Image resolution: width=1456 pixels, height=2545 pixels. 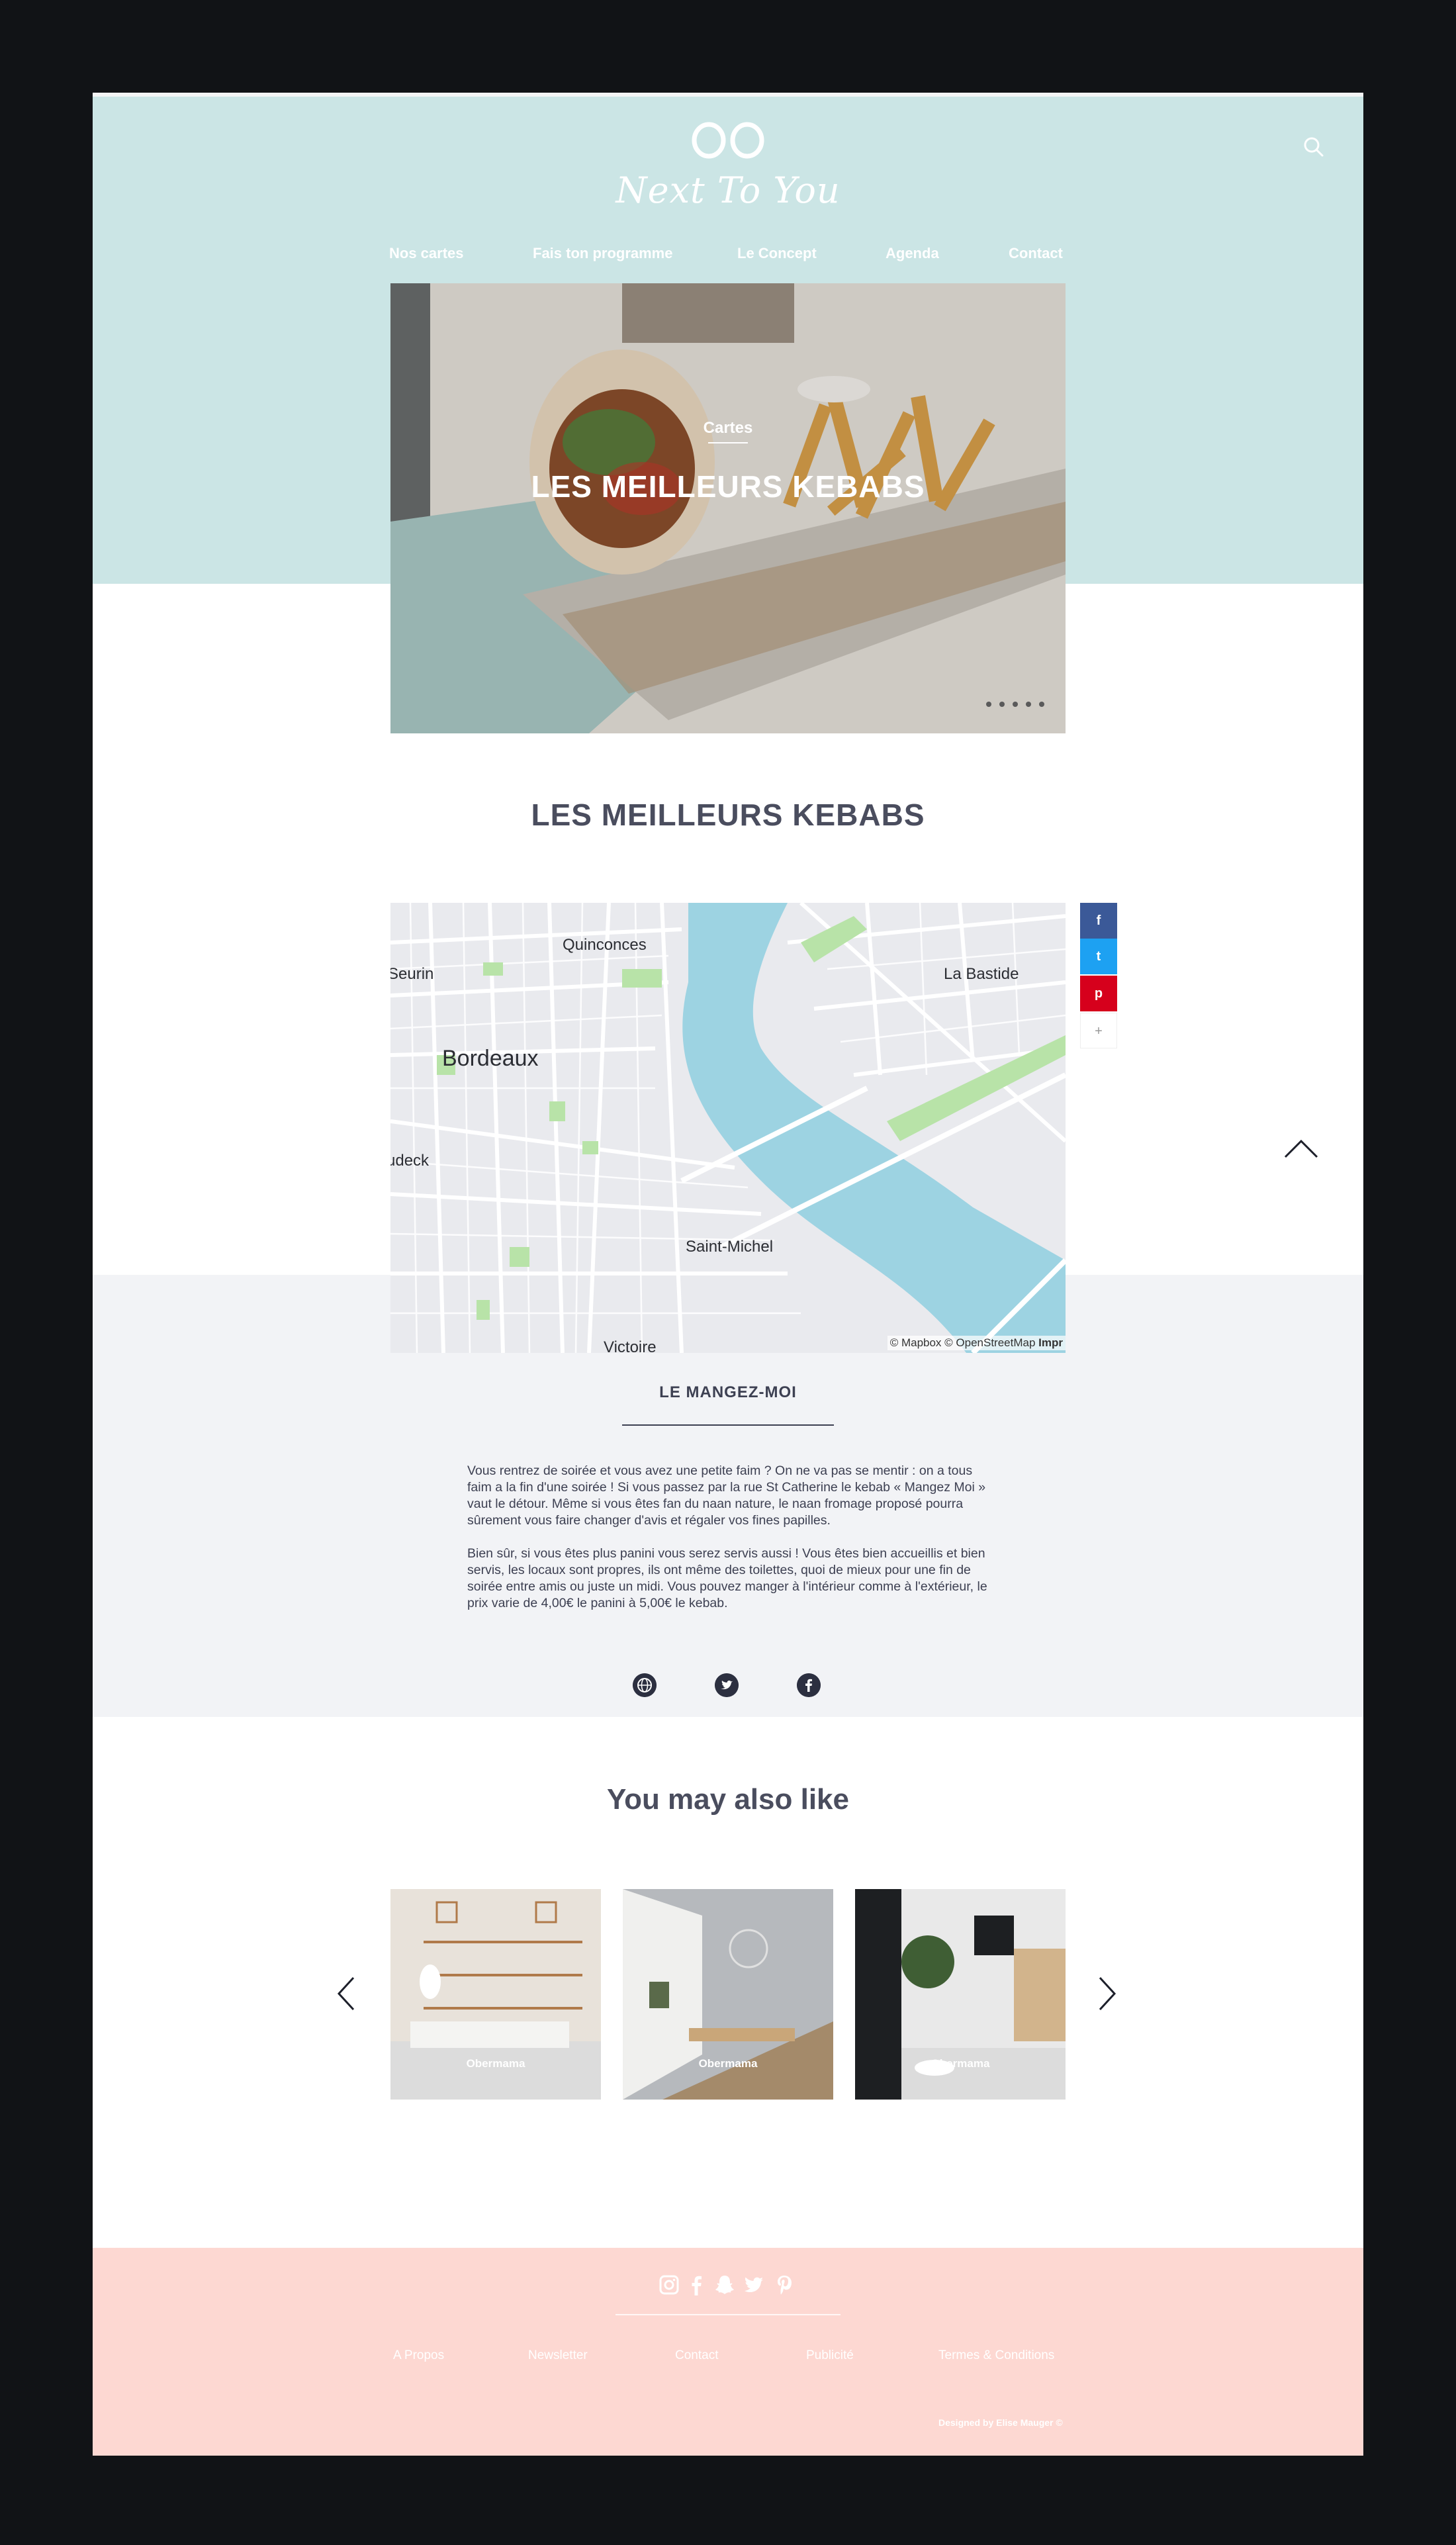 What do you see at coordinates (1301, 1147) in the screenshot?
I see `back-to-top-icon` at bounding box center [1301, 1147].